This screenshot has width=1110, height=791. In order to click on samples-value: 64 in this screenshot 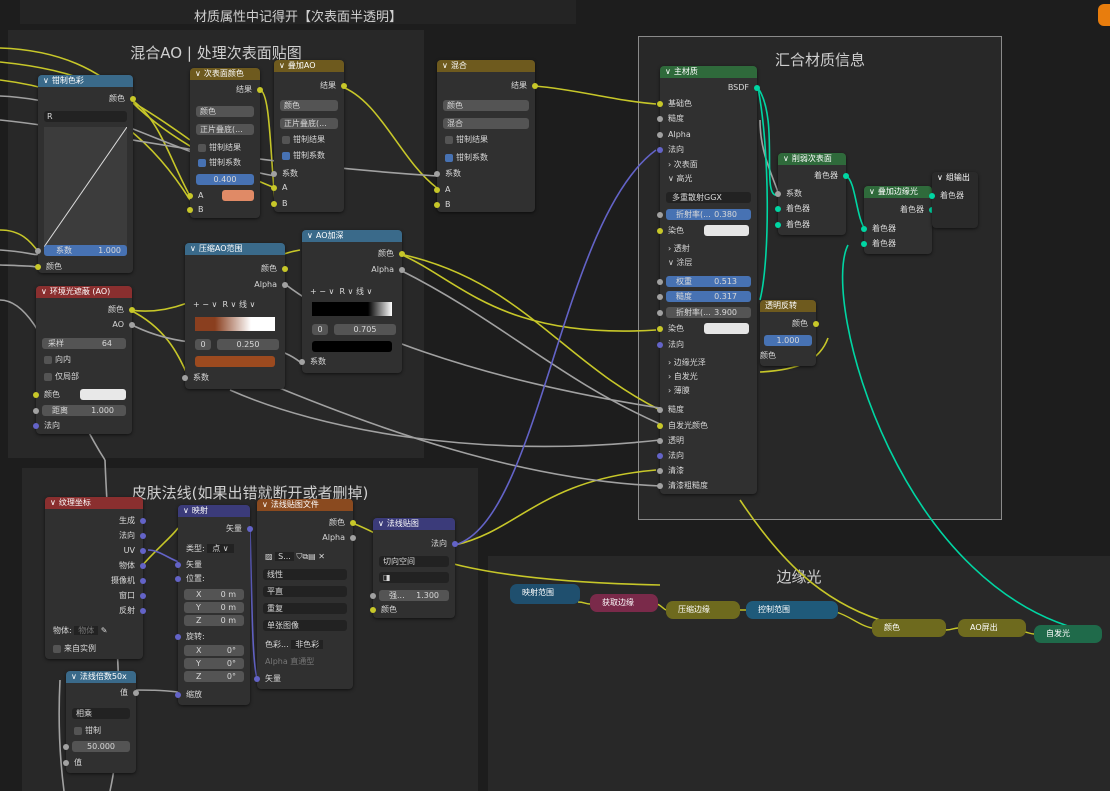, I will do `click(114, 343)`.